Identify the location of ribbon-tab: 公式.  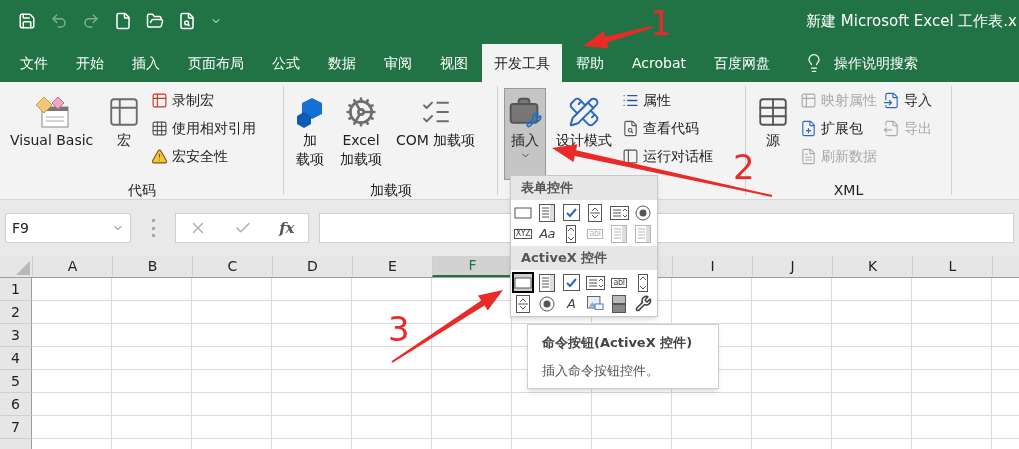
(286, 63).